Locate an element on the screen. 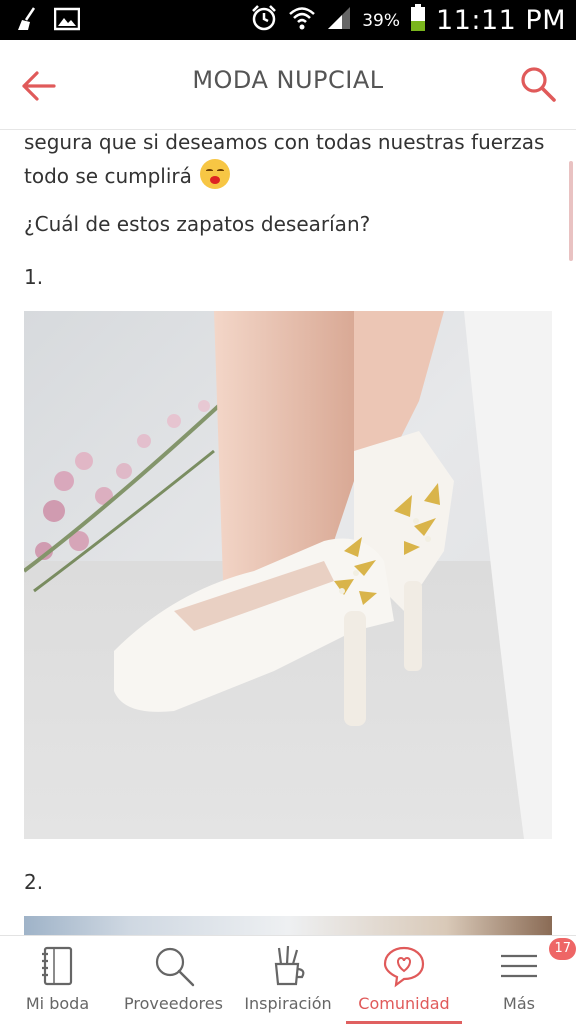 This screenshot has width=576, height=1024. chat-heart-icon is located at coordinates (404, 966).